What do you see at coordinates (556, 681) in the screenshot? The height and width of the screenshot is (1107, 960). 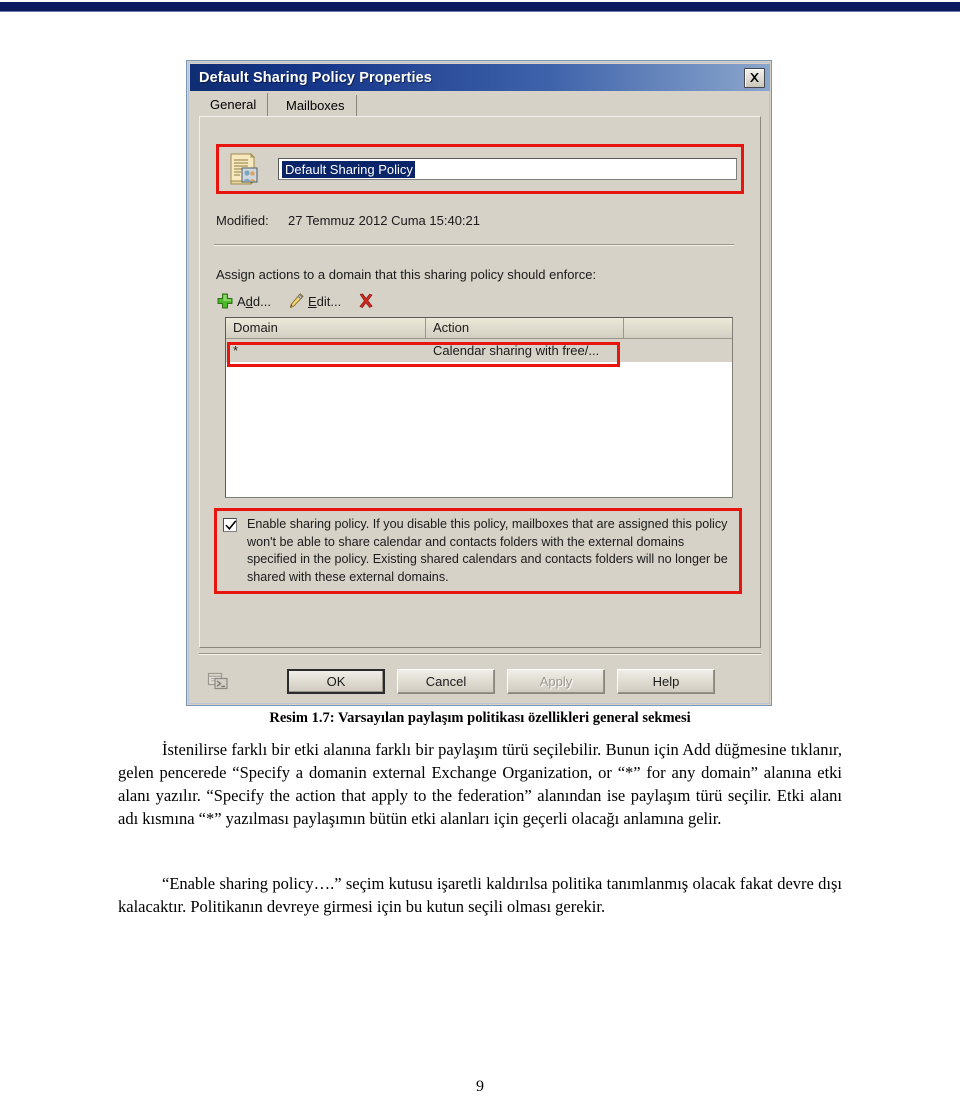 I see `apply-button: Apply` at bounding box center [556, 681].